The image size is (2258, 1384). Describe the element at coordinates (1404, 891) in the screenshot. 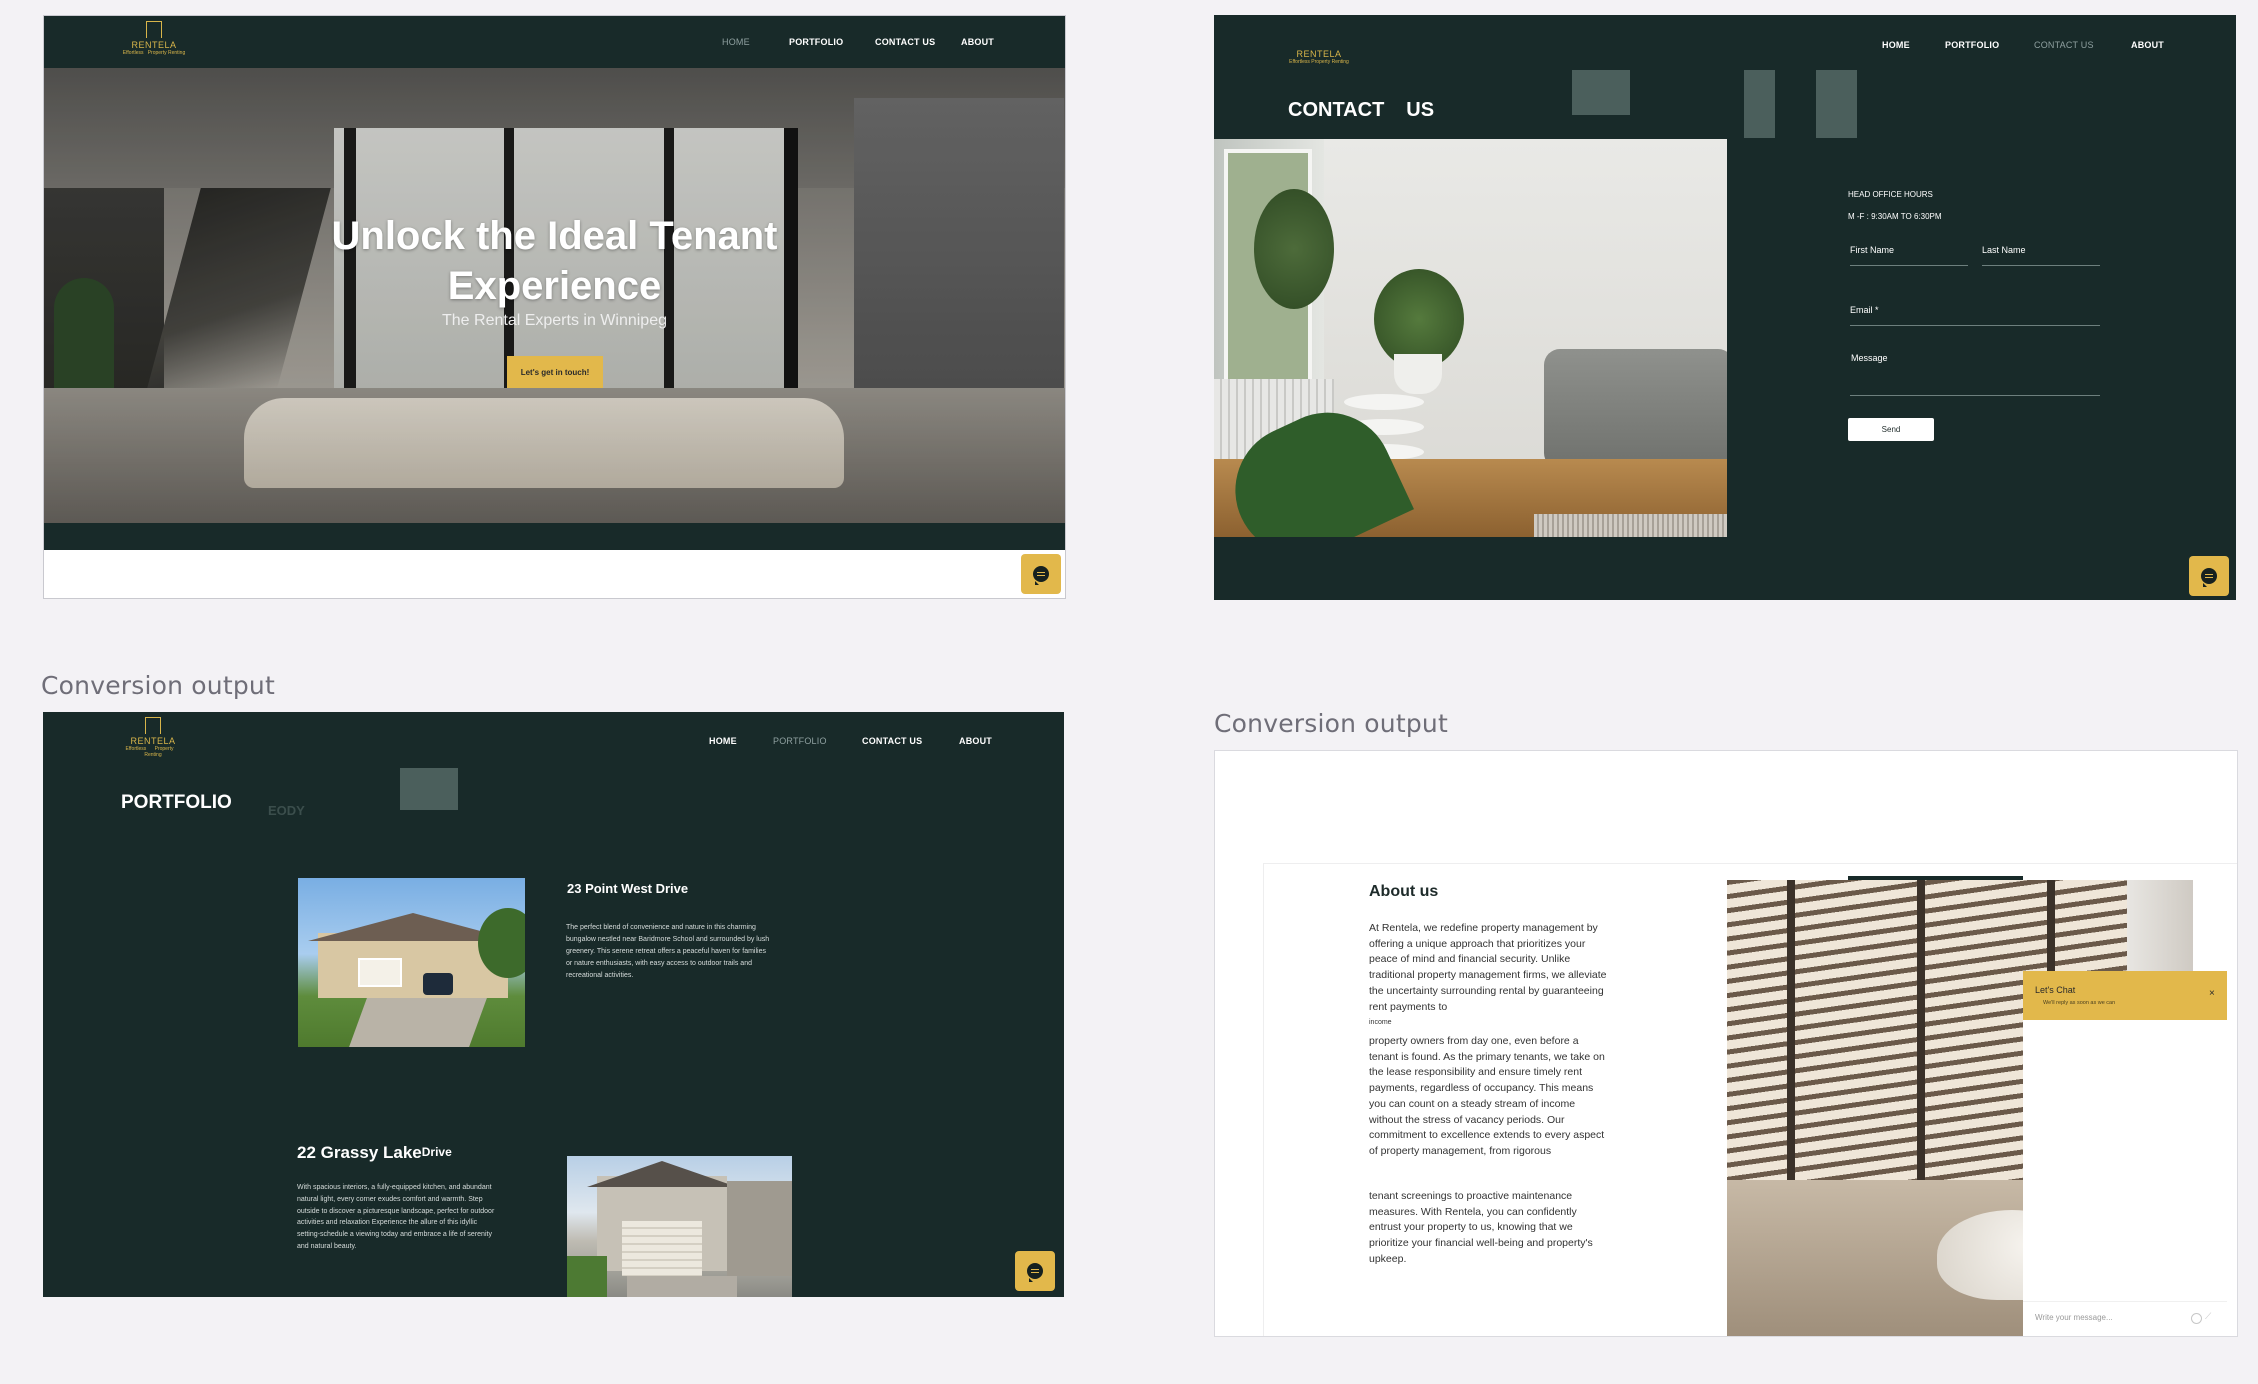

I see `about-title: About us` at that location.